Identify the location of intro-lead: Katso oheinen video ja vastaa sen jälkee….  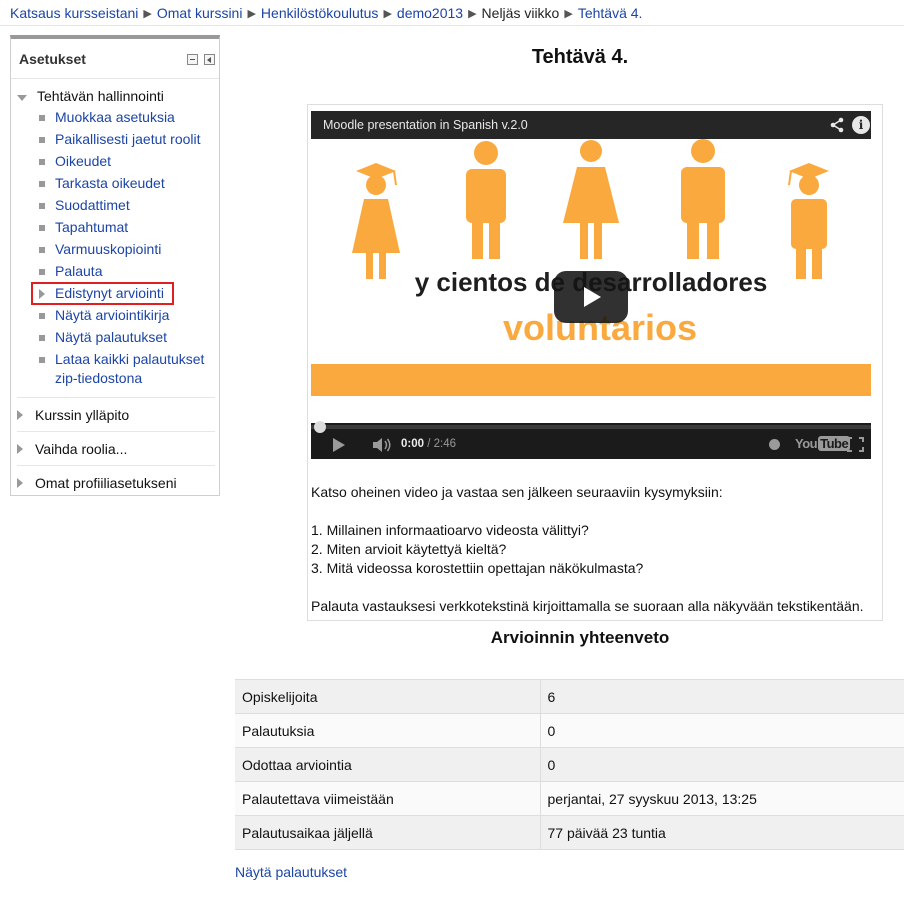
(517, 492).